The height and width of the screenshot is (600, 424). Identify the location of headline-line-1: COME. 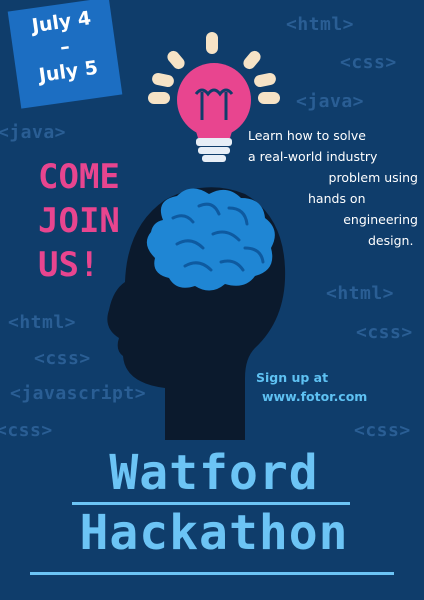
(79, 177).